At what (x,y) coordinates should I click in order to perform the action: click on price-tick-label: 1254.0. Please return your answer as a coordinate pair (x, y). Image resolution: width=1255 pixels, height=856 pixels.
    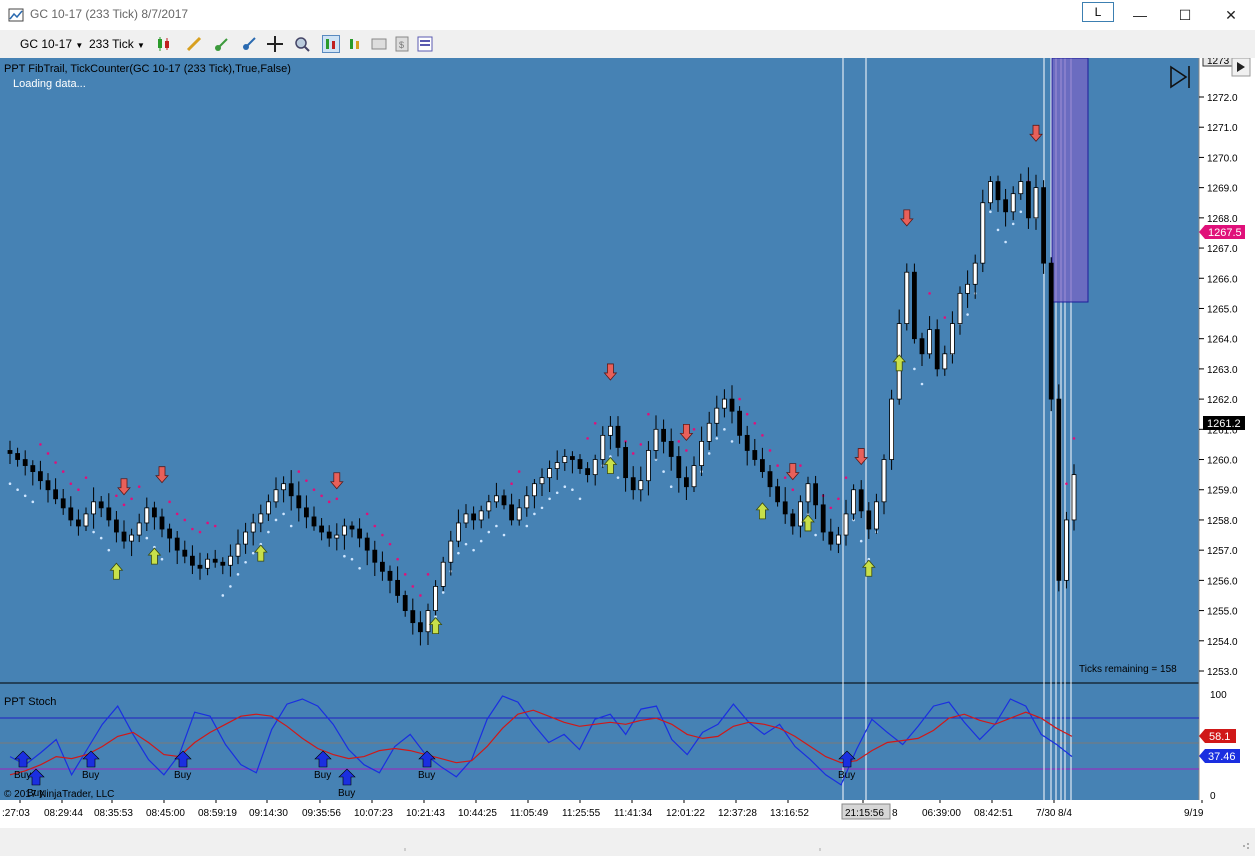
    Looking at the image, I should click on (1222, 642).